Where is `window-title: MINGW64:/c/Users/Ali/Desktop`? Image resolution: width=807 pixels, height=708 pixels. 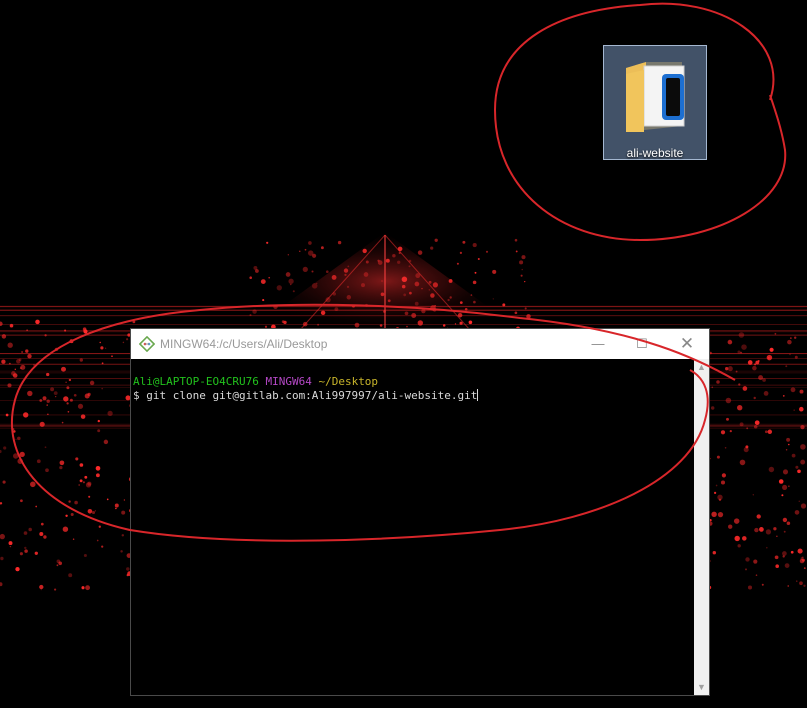 window-title: MINGW64:/c/Users/Ali/Desktop is located at coordinates (244, 344).